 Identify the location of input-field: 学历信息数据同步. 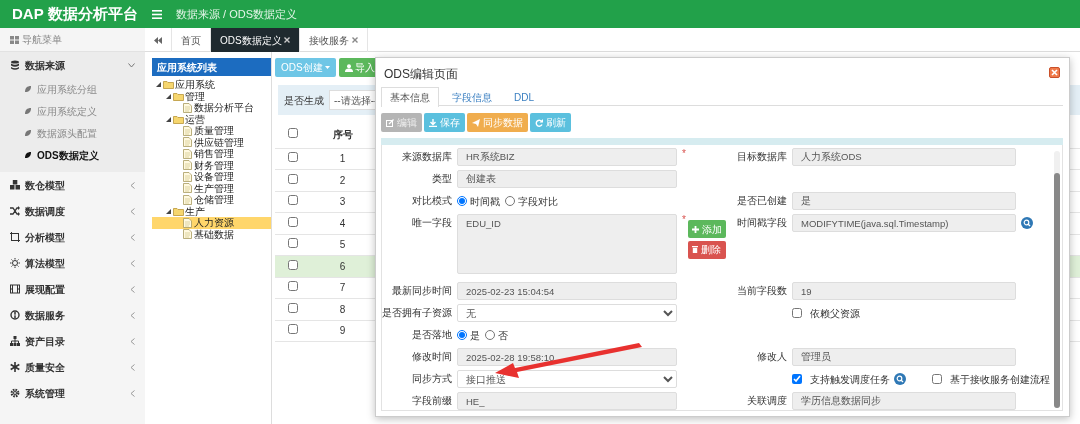
(904, 401).